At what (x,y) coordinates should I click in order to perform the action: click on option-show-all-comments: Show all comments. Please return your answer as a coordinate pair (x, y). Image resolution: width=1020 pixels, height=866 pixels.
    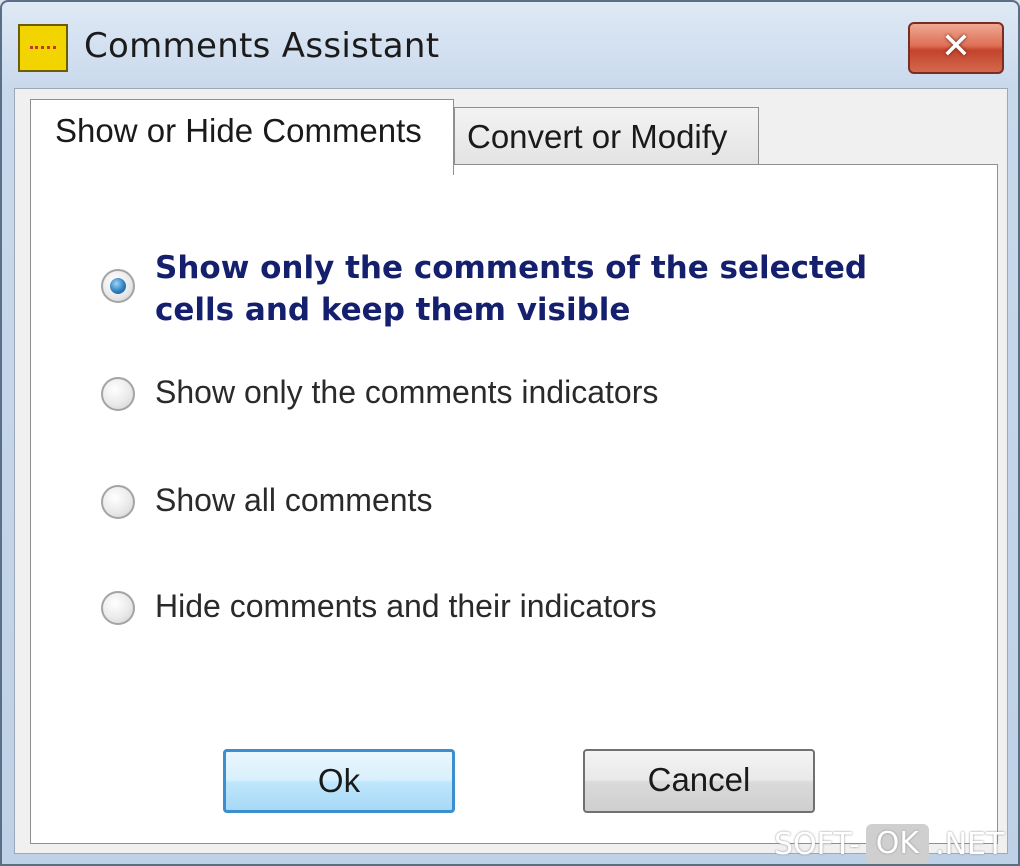
    Looking at the image, I should click on (266, 500).